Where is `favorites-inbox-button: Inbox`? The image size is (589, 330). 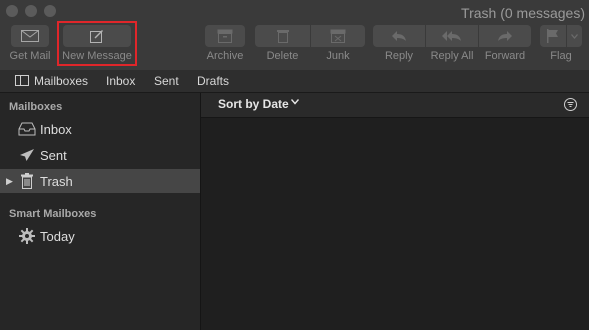
favorites-inbox-button: Inbox is located at coordinates (120, 81).